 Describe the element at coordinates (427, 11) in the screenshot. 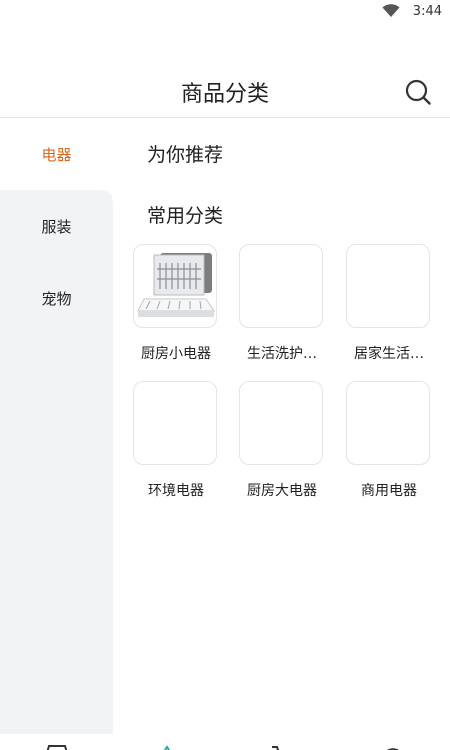

I see `status-time: 3:44` at that location.